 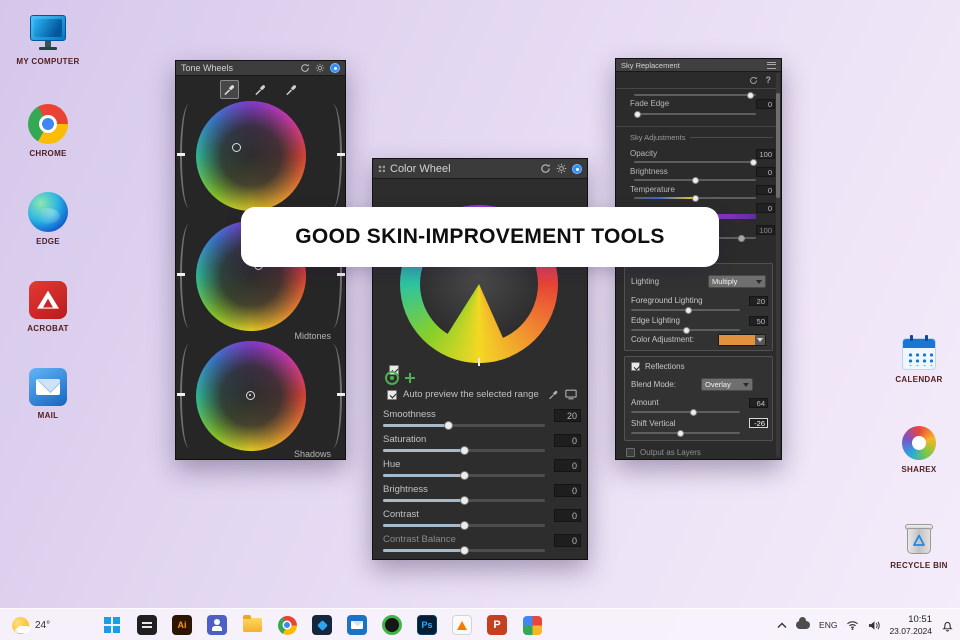 I want to click on fade-edge-slider, so click(x=695, y=114).